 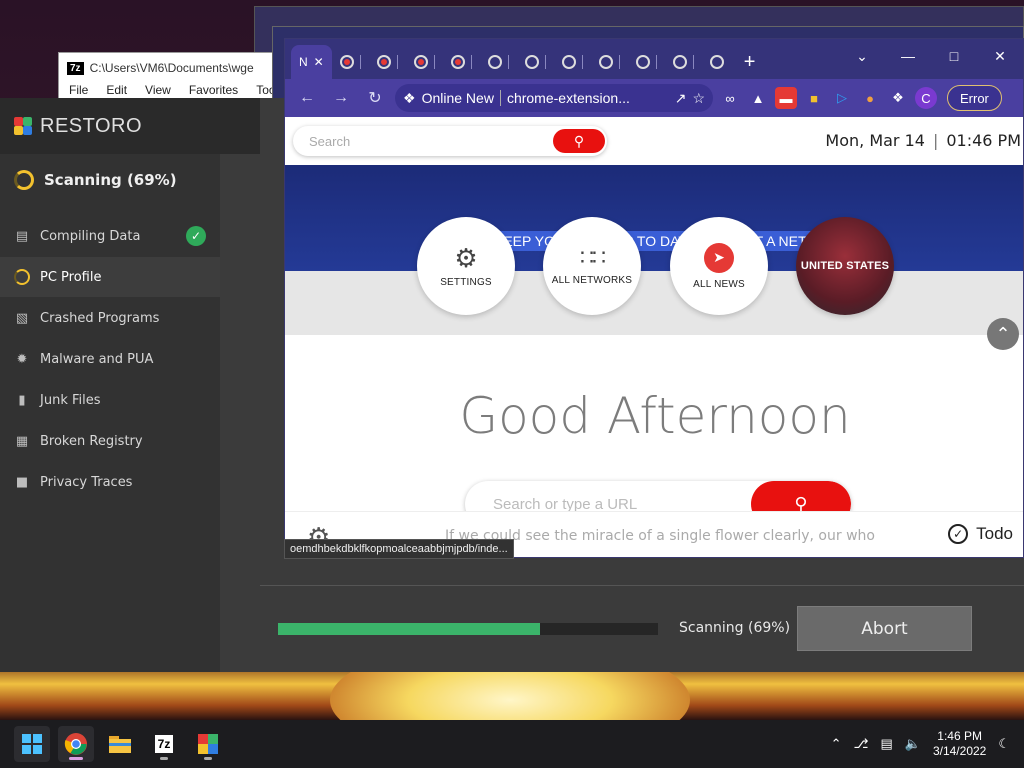 What do you see at coordinates (75, 68) in the screenshot?
I see `7zip-logo-icon: 7z` at bounding box center [75, 68].